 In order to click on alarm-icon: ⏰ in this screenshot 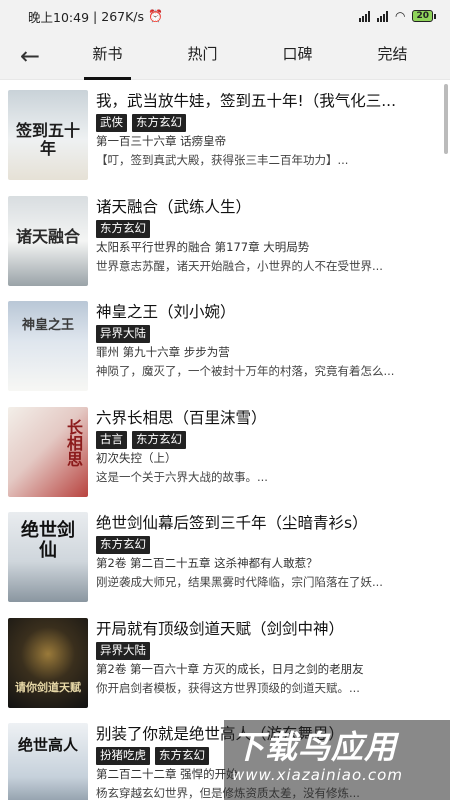, I will do `click(155, 16)`.